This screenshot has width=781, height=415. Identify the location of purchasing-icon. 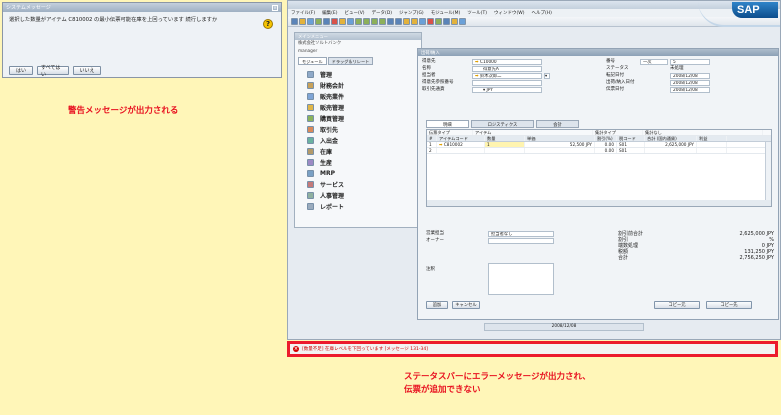
(310, 118).